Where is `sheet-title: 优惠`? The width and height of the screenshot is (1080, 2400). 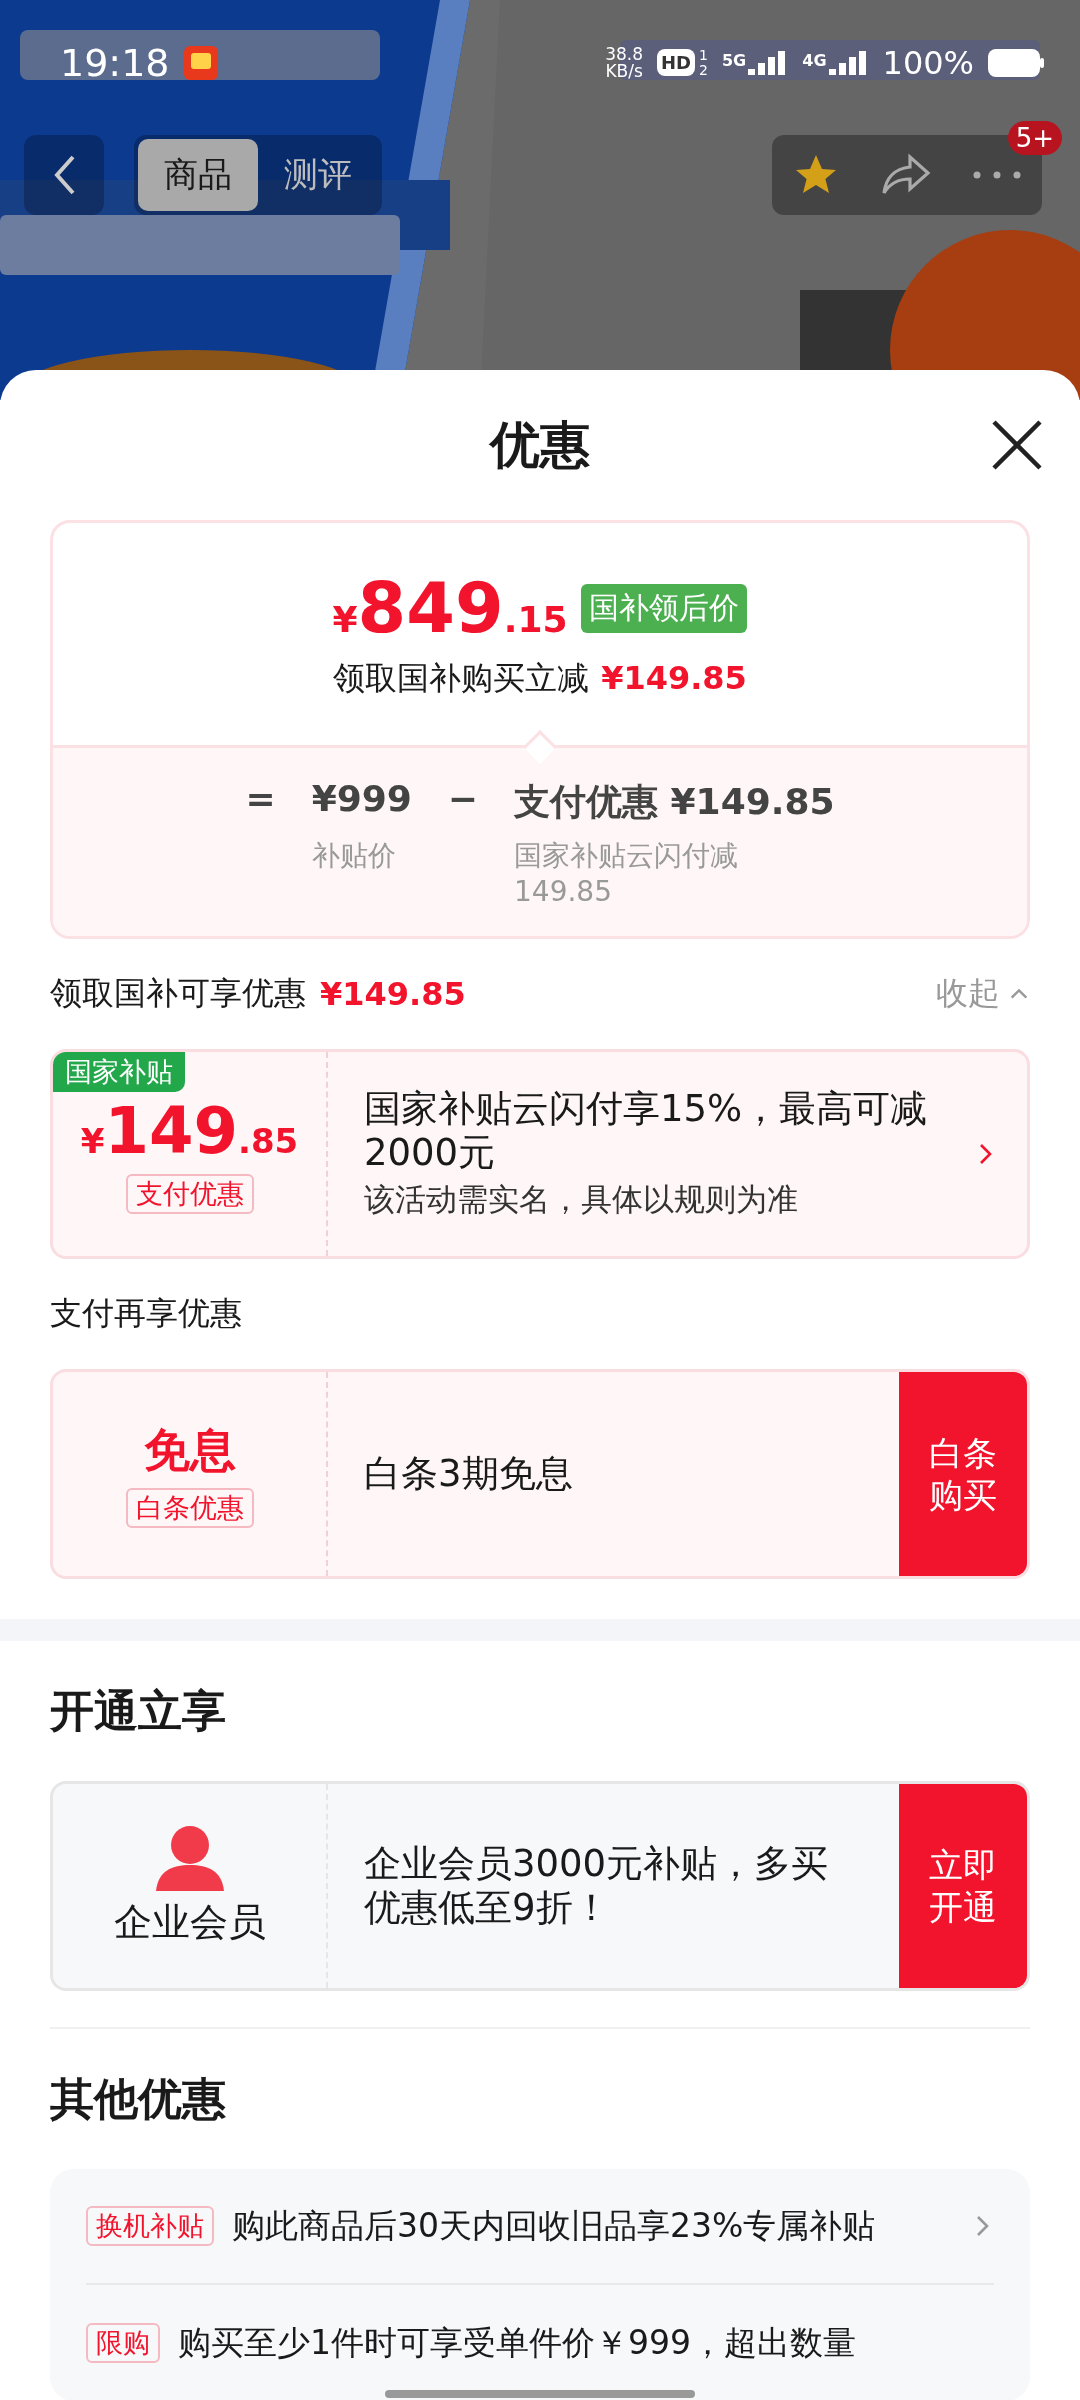
sheet-title: 优惠 is located at coordinates (540, 445).